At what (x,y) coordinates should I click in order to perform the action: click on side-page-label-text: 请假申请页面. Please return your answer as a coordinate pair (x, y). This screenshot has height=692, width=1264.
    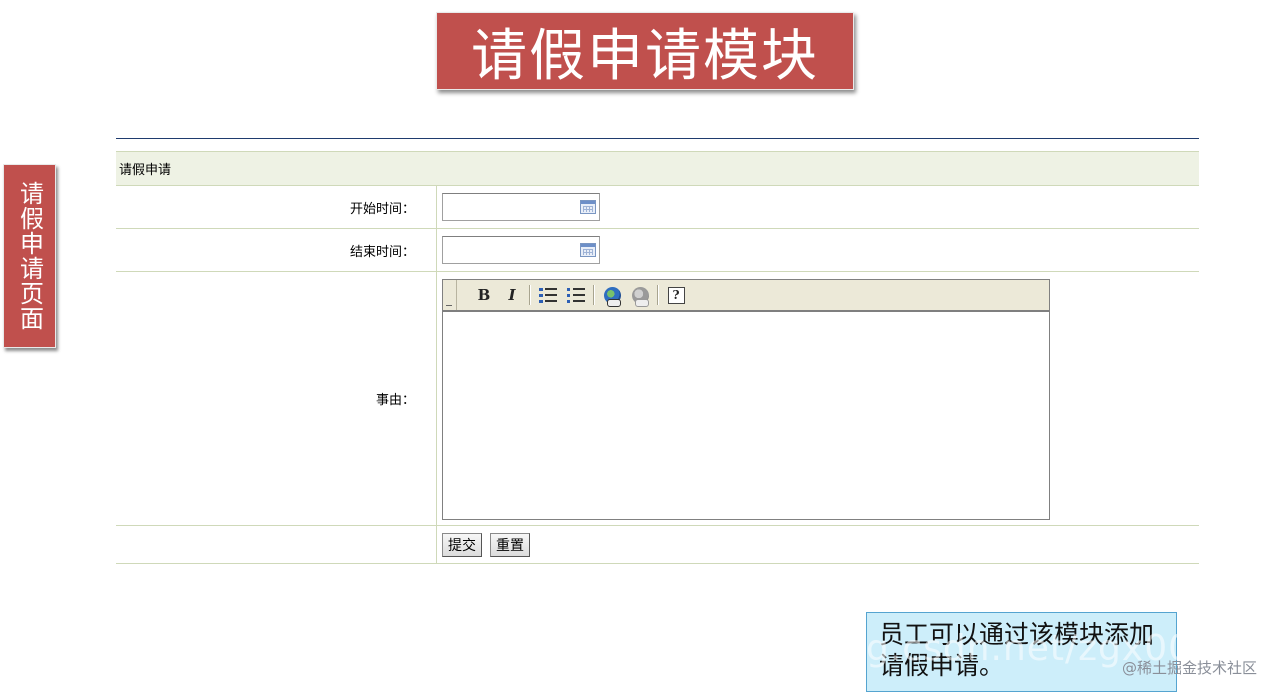
    Looking at the image, I should click on (29, 256).